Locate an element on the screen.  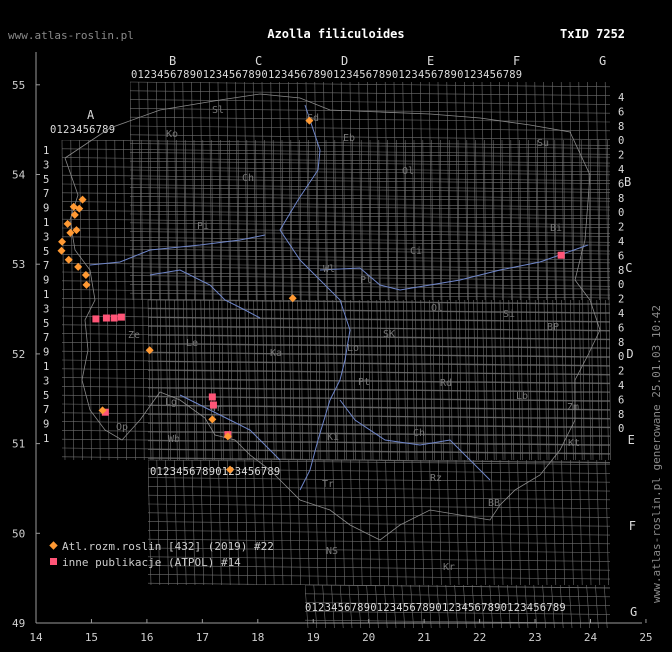
region-label: BB is located at coordinates (494, 503).